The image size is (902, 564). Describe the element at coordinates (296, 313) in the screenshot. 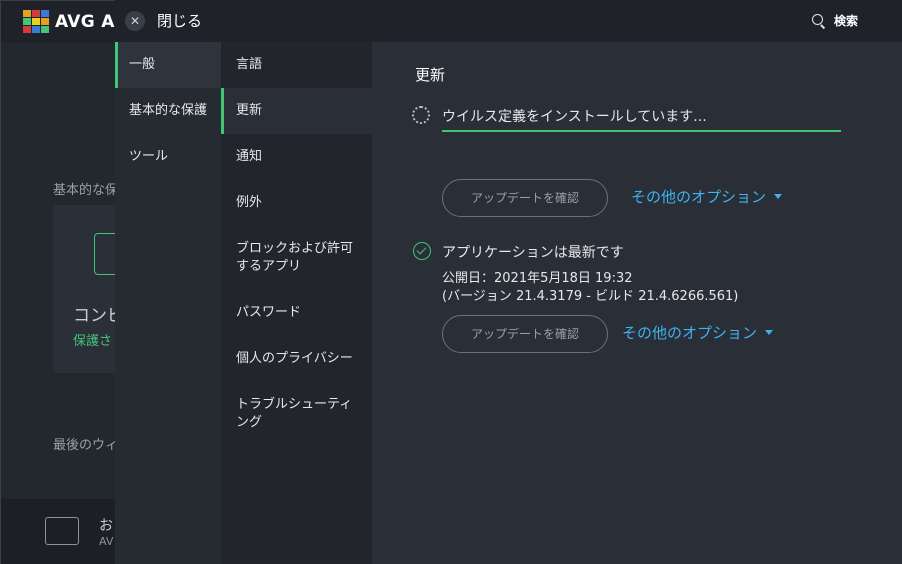

I see `nav-passwords: パスワード` at that location.